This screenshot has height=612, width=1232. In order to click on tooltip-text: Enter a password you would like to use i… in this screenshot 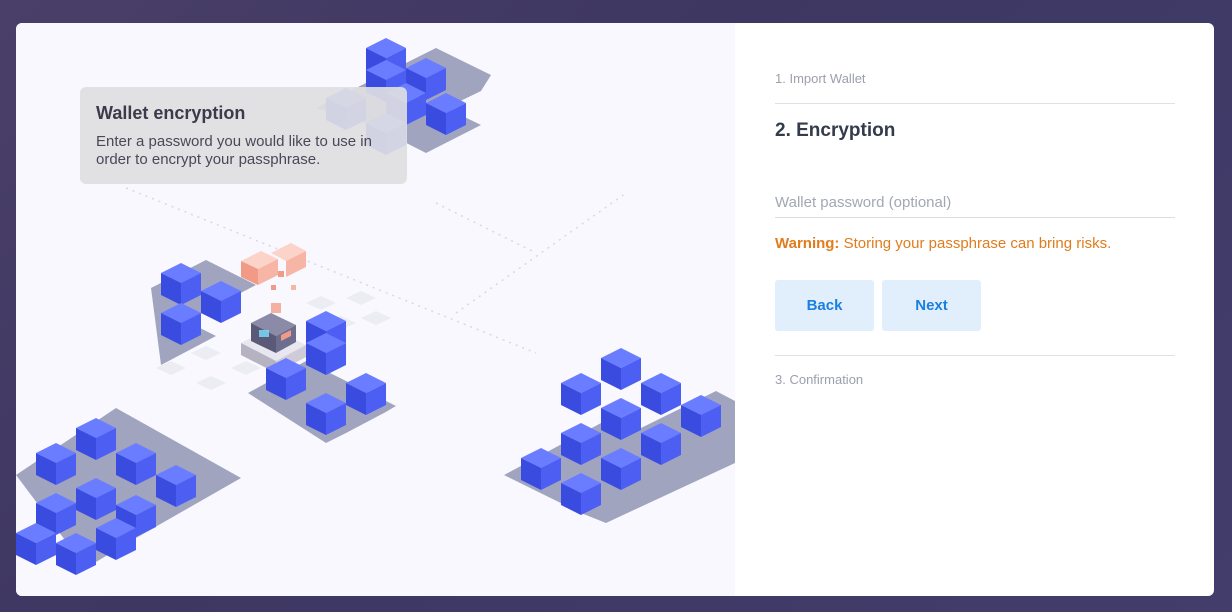, I will do `click(234, 150)`.